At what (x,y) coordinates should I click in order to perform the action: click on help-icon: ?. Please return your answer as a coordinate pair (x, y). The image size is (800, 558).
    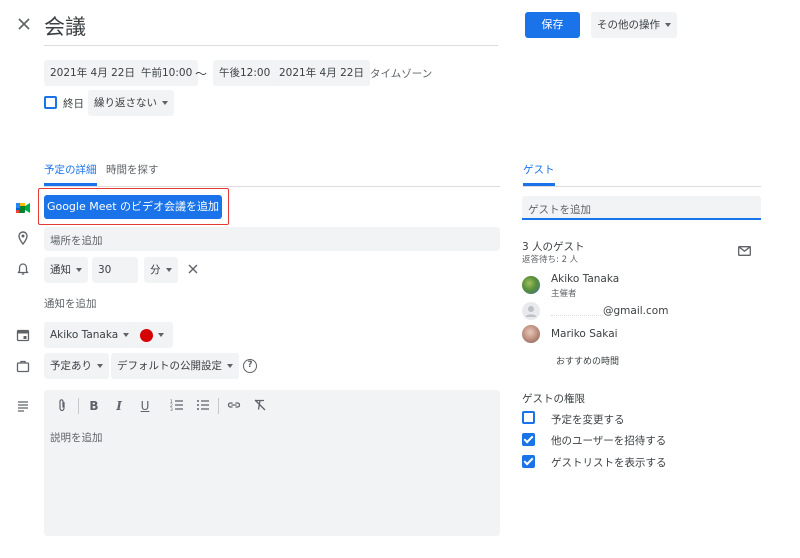
    Looking at the image, I should click on (250, 366).